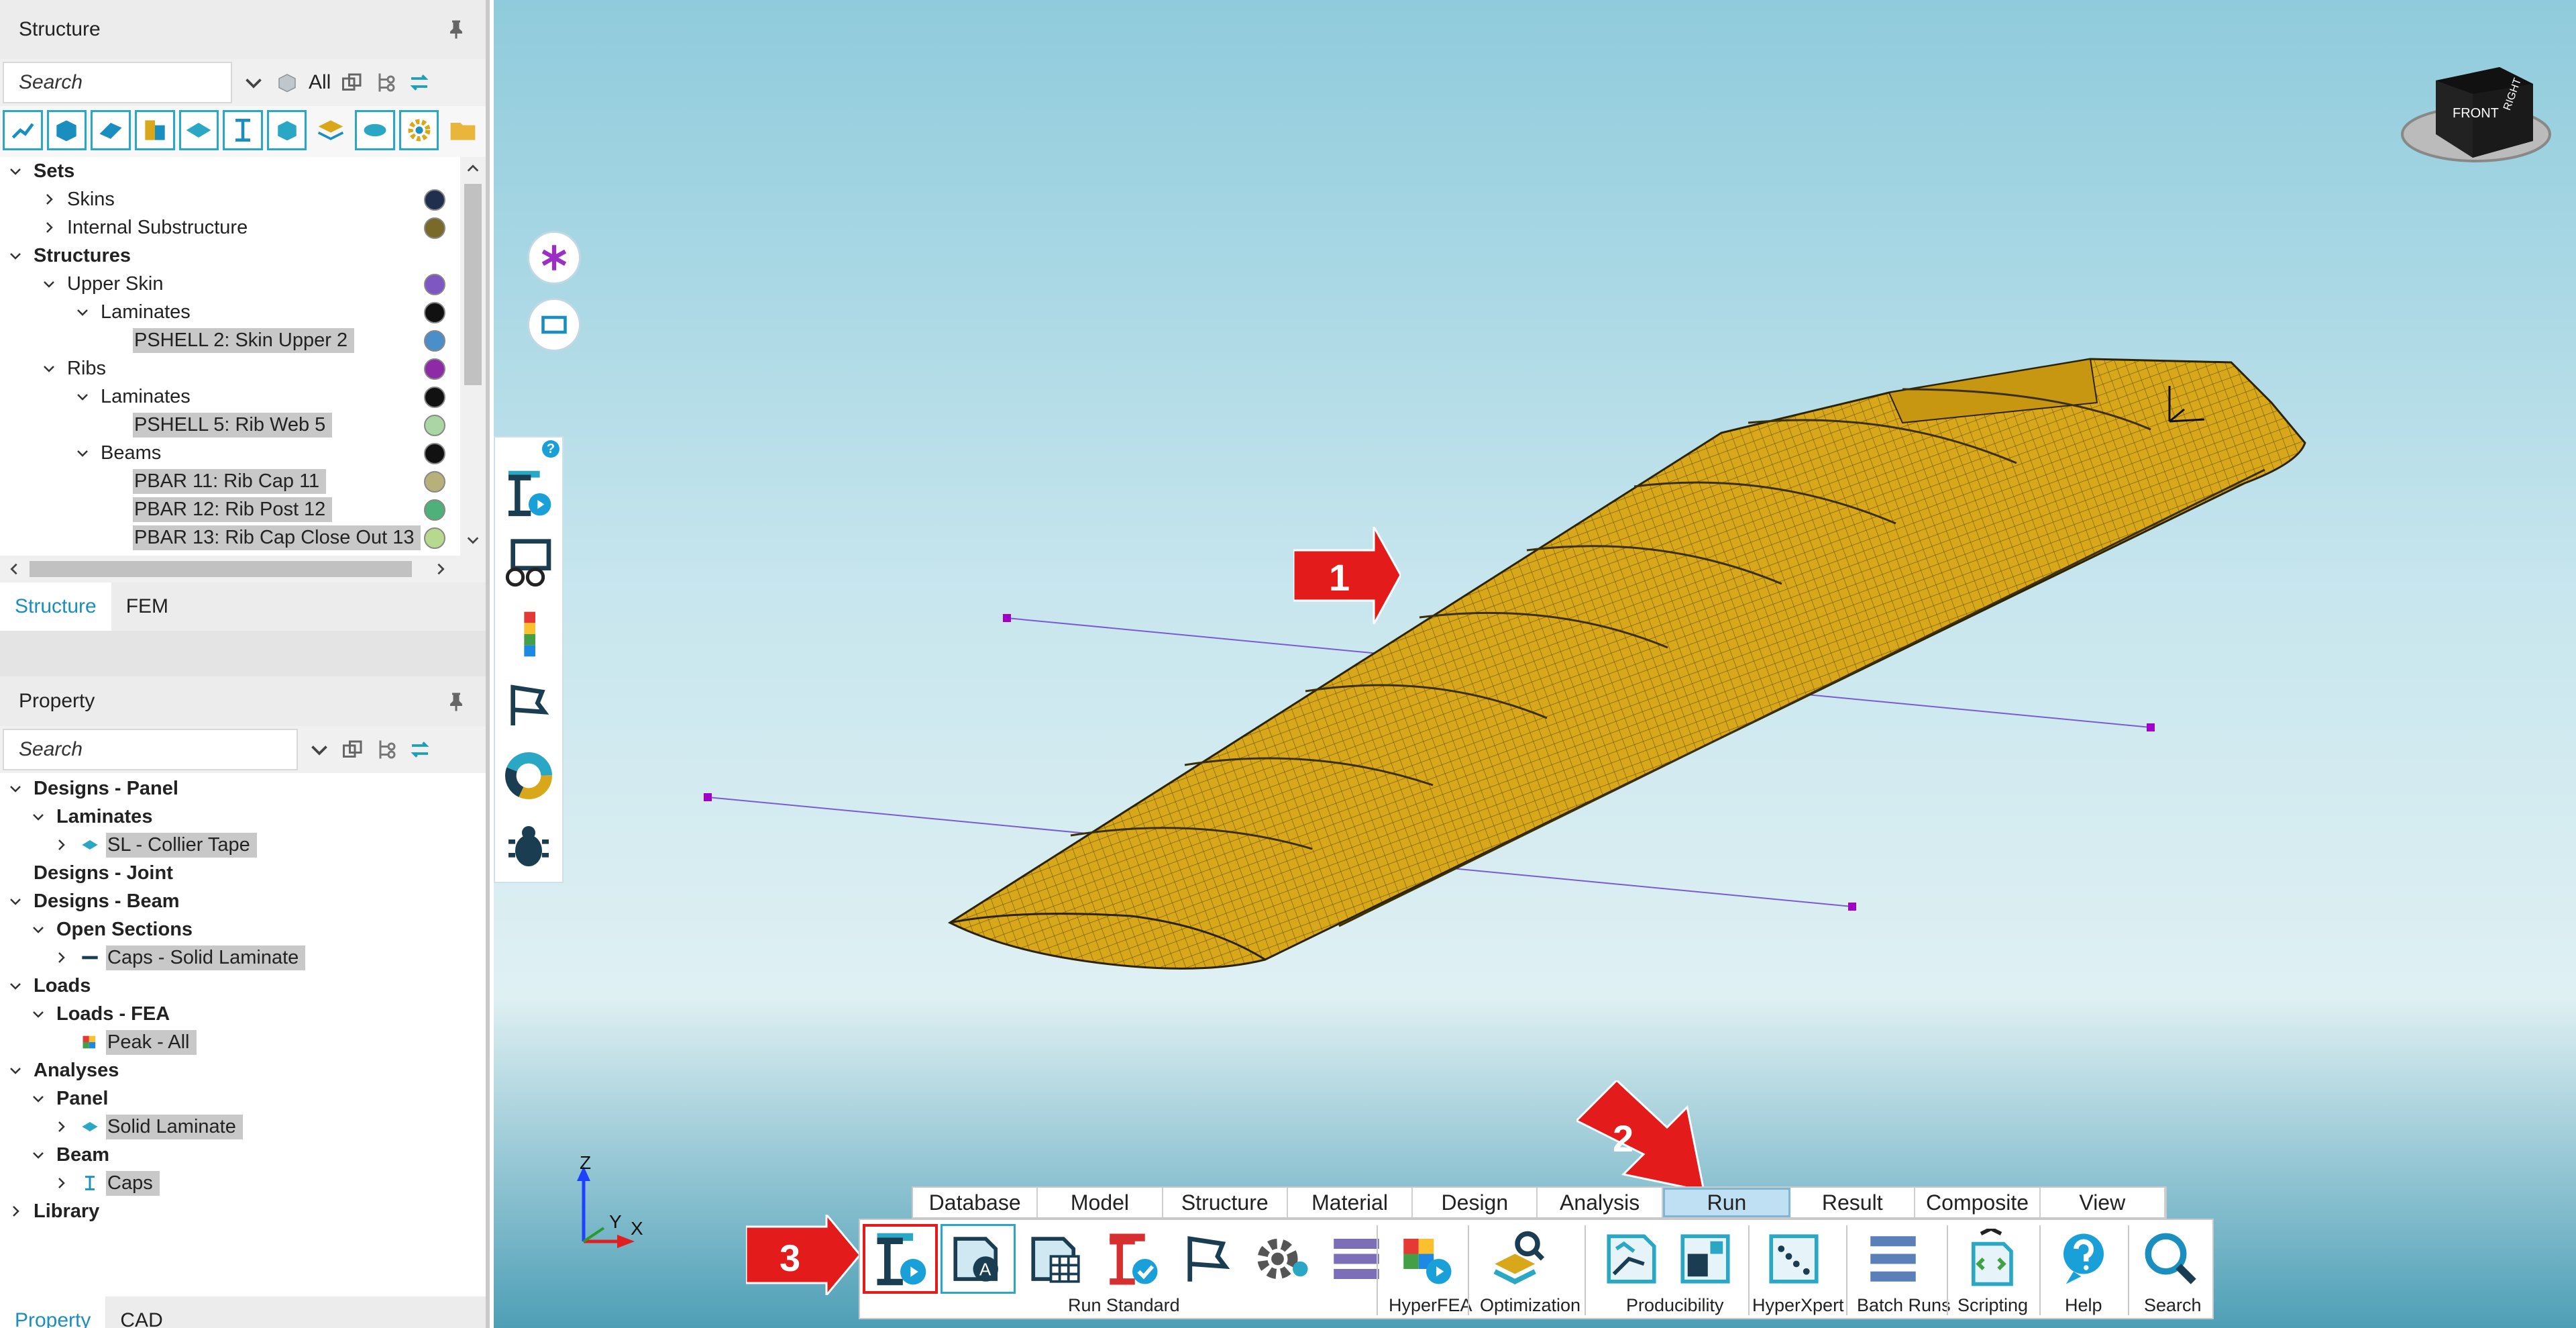 Image resolution: width=2576 pixels, height=1328 pixels. Describe the element at coordinates (111, 130) in the screenshot. I see `filter-shell-button` at that location.